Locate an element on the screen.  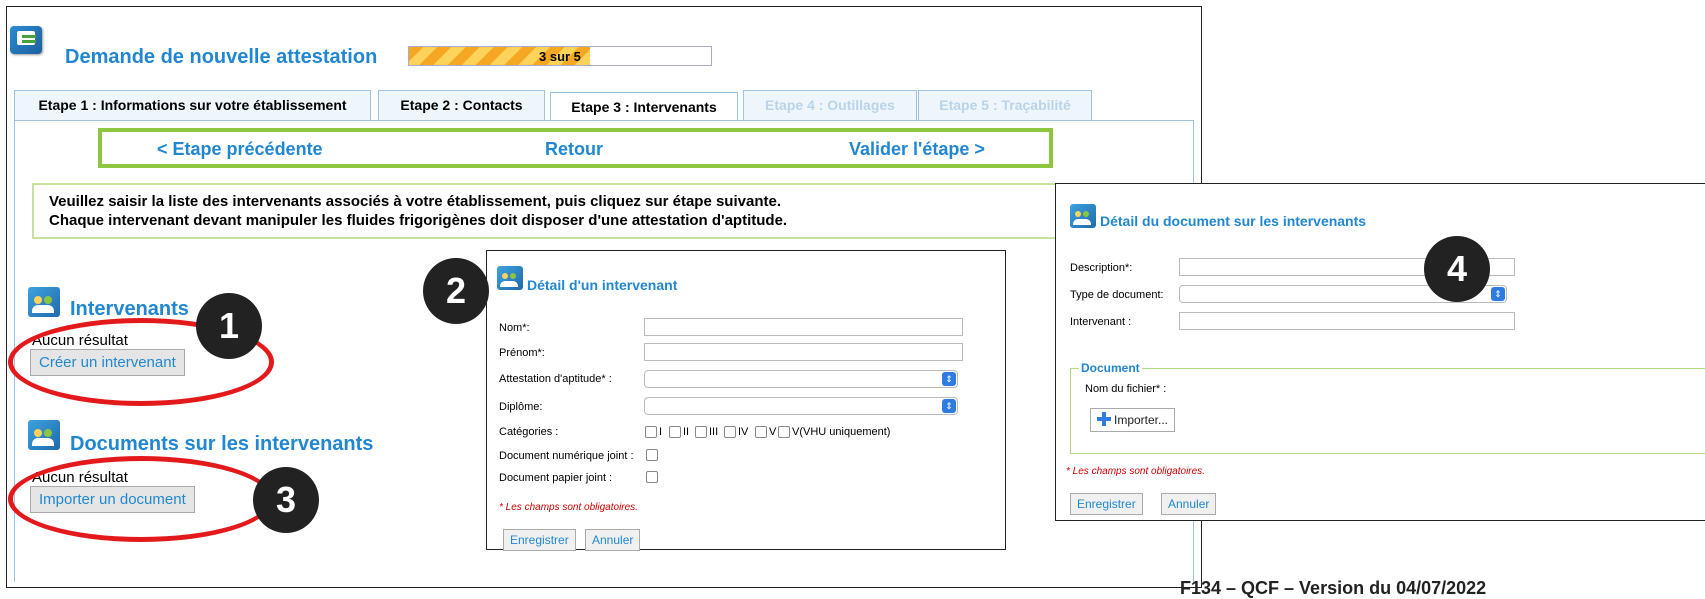
save-intervenant-button: Enregistrer is located at coordinates (539, 540).